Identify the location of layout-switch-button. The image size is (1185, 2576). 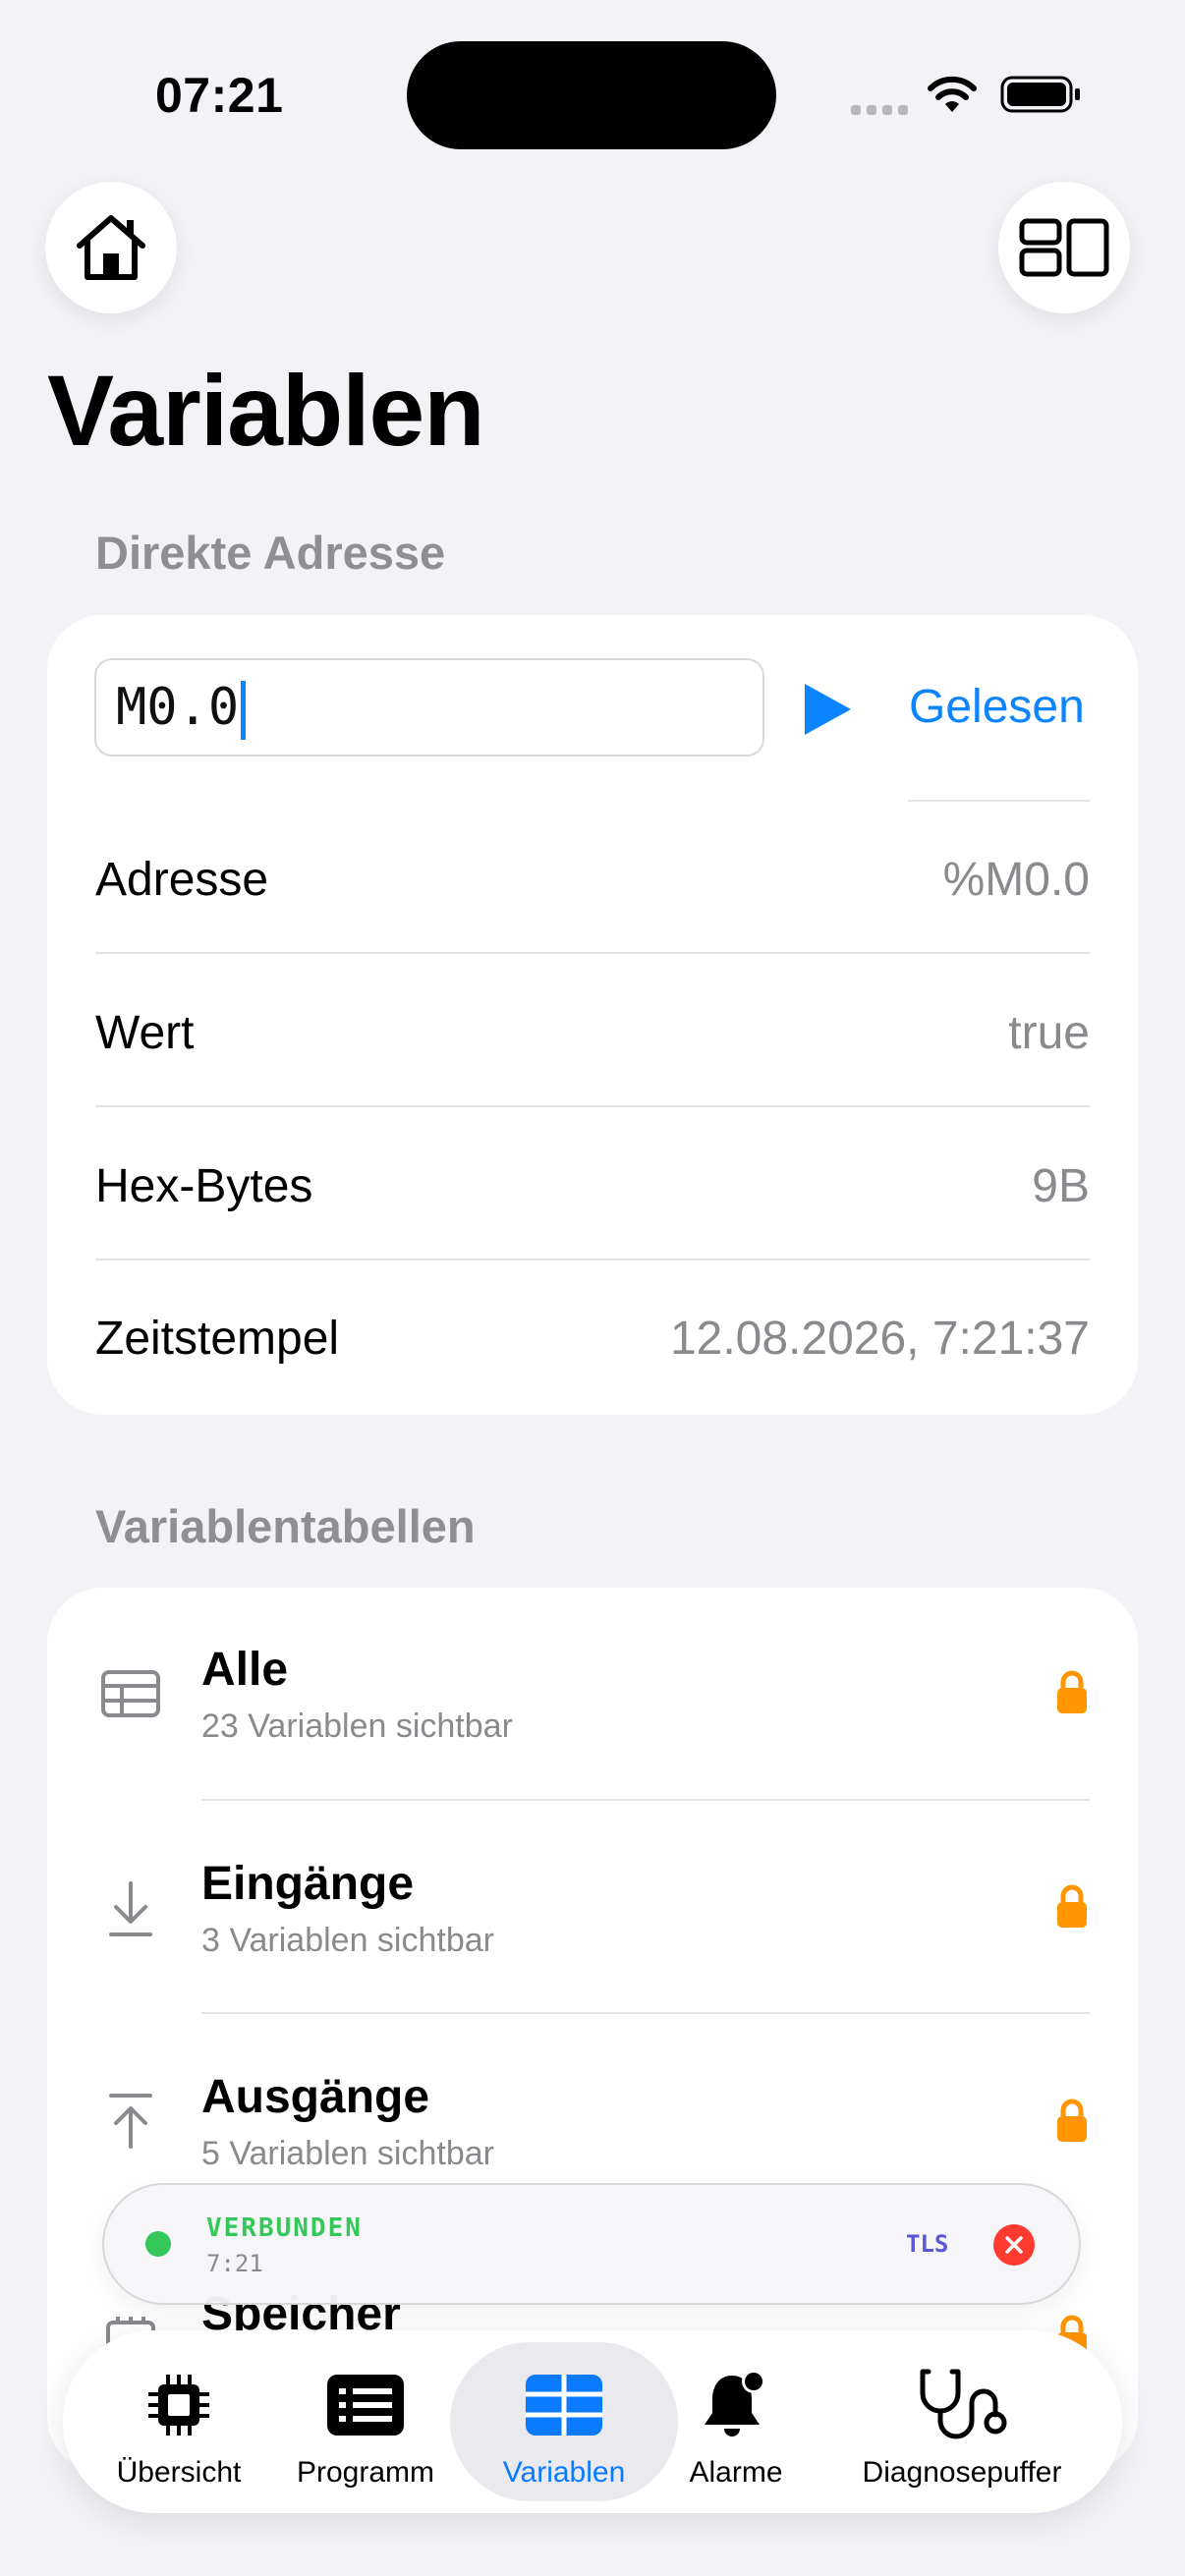
(1064, 247).